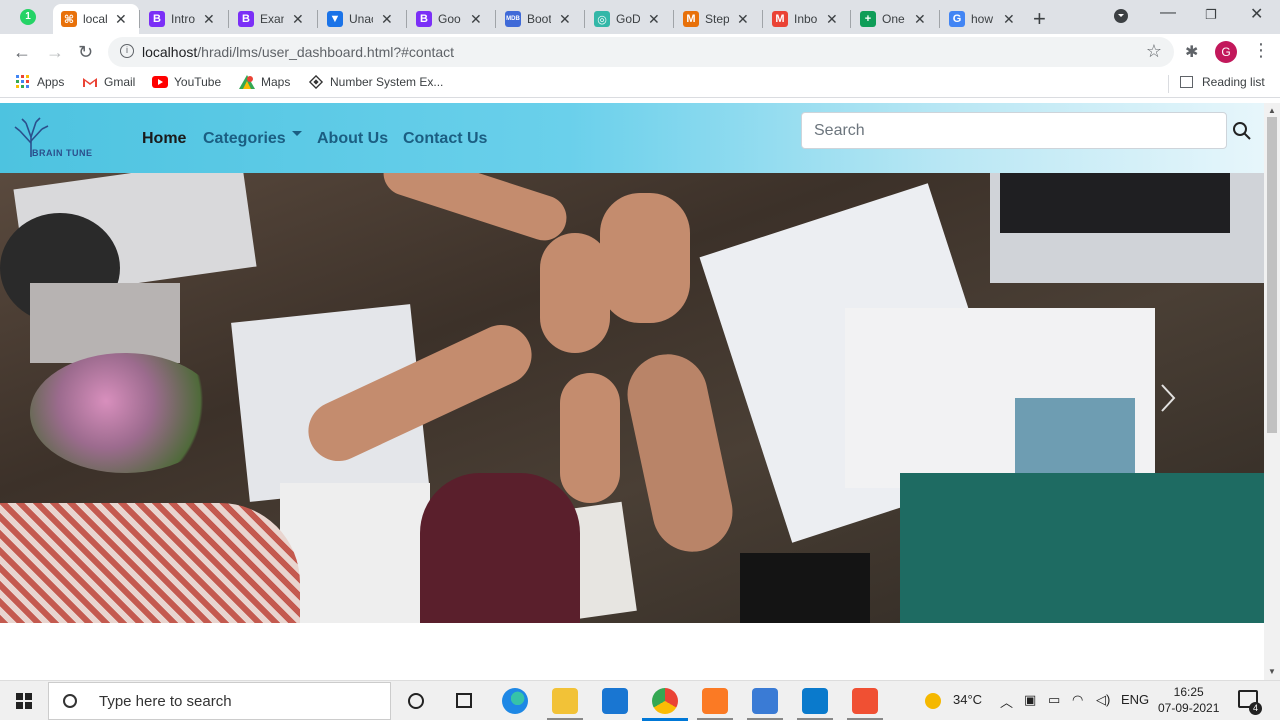  I want to click on minimize-button: —, so click(1168, 13).